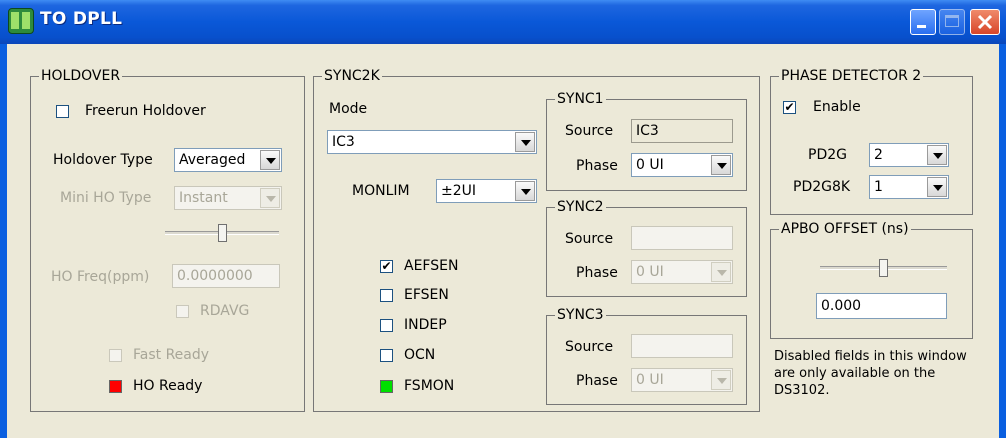  Describe the element at coordinates (851, 76) in the screenshot. I see `phase-detector-2-group-label: PHASE DETECTOR 2` at that location.